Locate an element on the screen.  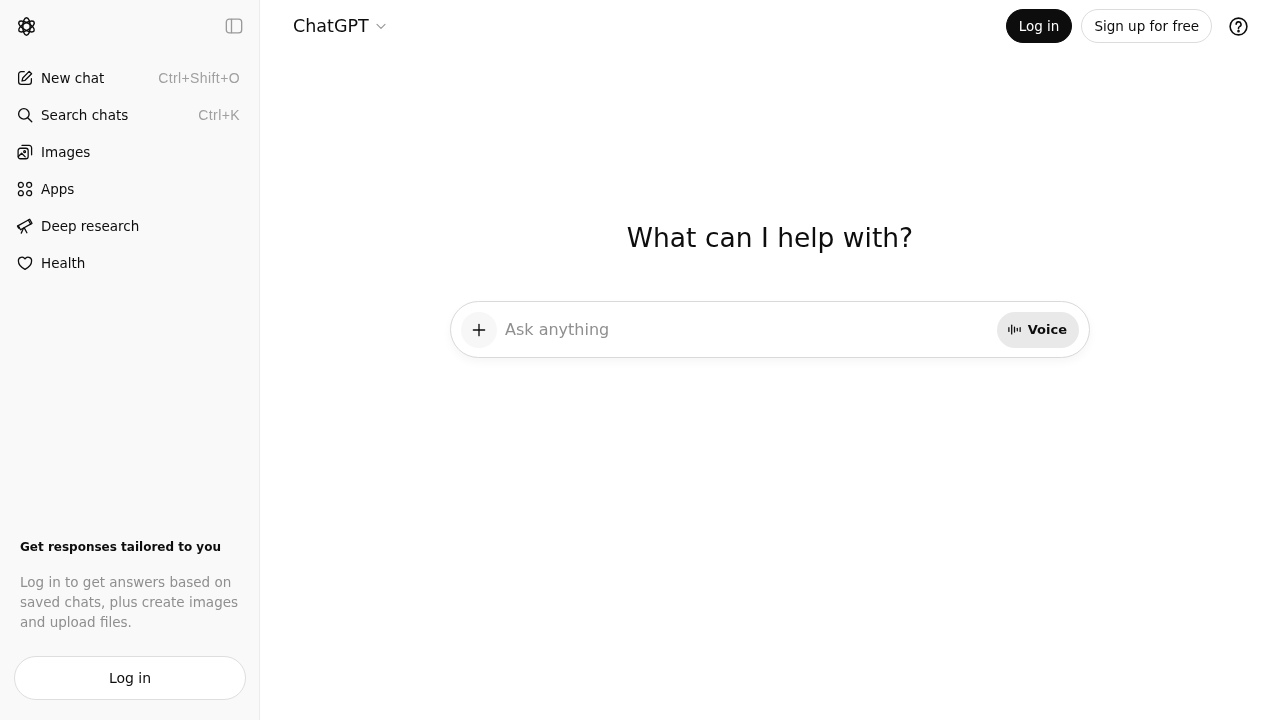
shortcut-hint: Ctrl+Shift+O is located at coordinates (199, 78).